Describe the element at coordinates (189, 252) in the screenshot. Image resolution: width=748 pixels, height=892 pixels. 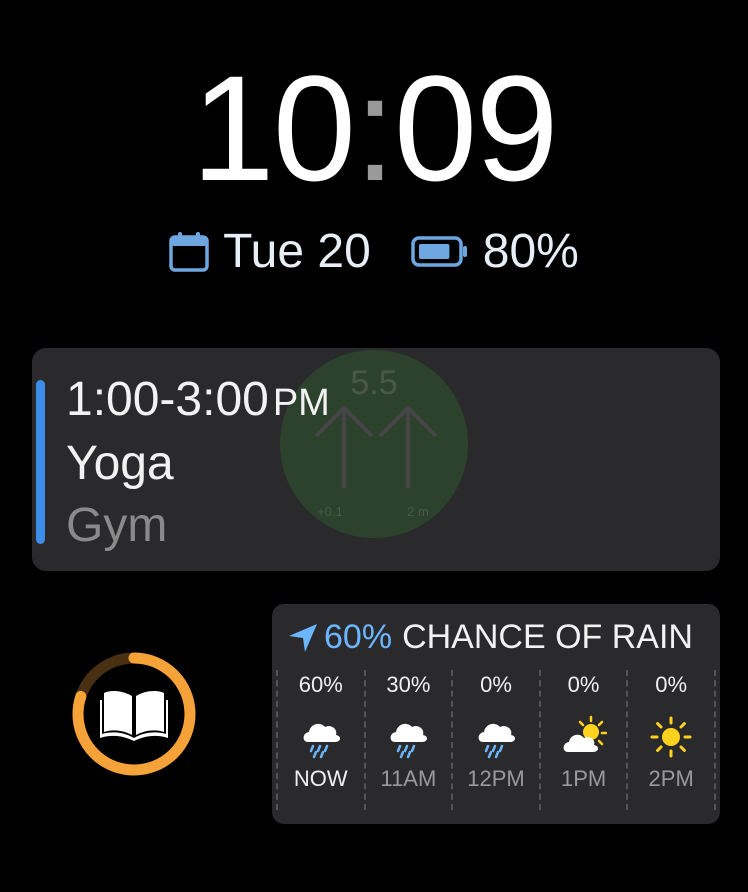
I see `calendar-icon` at that location.